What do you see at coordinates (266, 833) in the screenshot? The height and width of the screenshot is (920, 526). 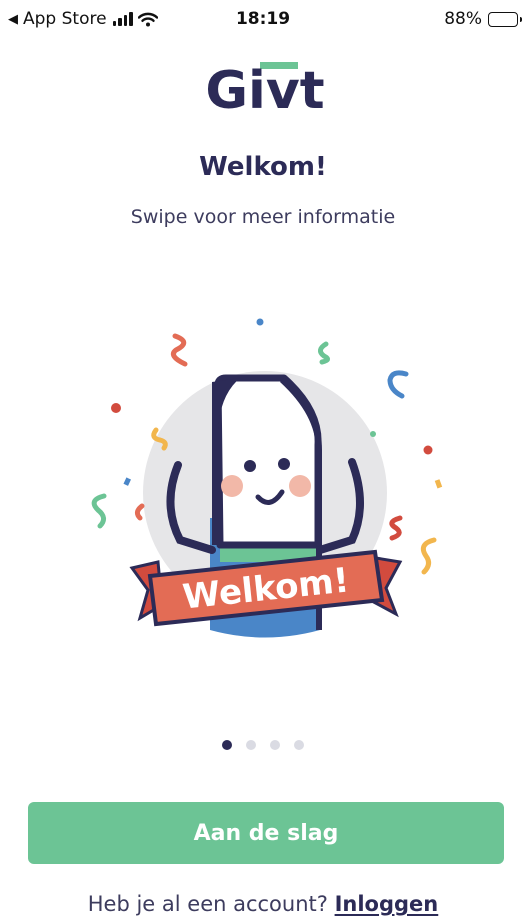 I see `start-button: Aan de slag` at bounding box center [266, 833].